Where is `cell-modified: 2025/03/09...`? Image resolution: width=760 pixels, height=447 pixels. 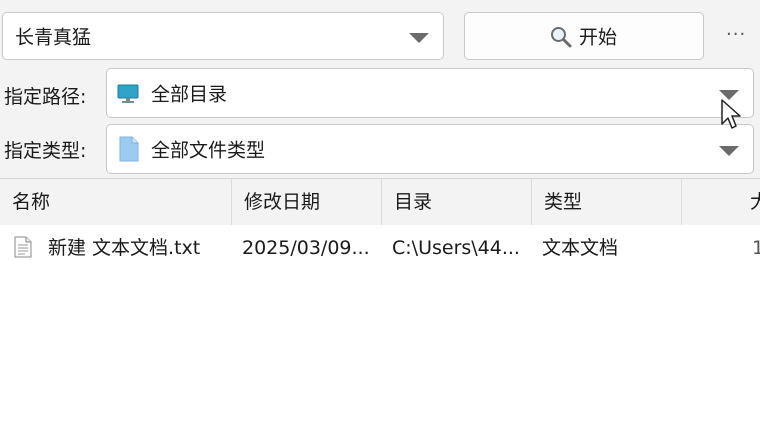
cell-modified: 2025/03/09... is located at coordinates (306, 248).